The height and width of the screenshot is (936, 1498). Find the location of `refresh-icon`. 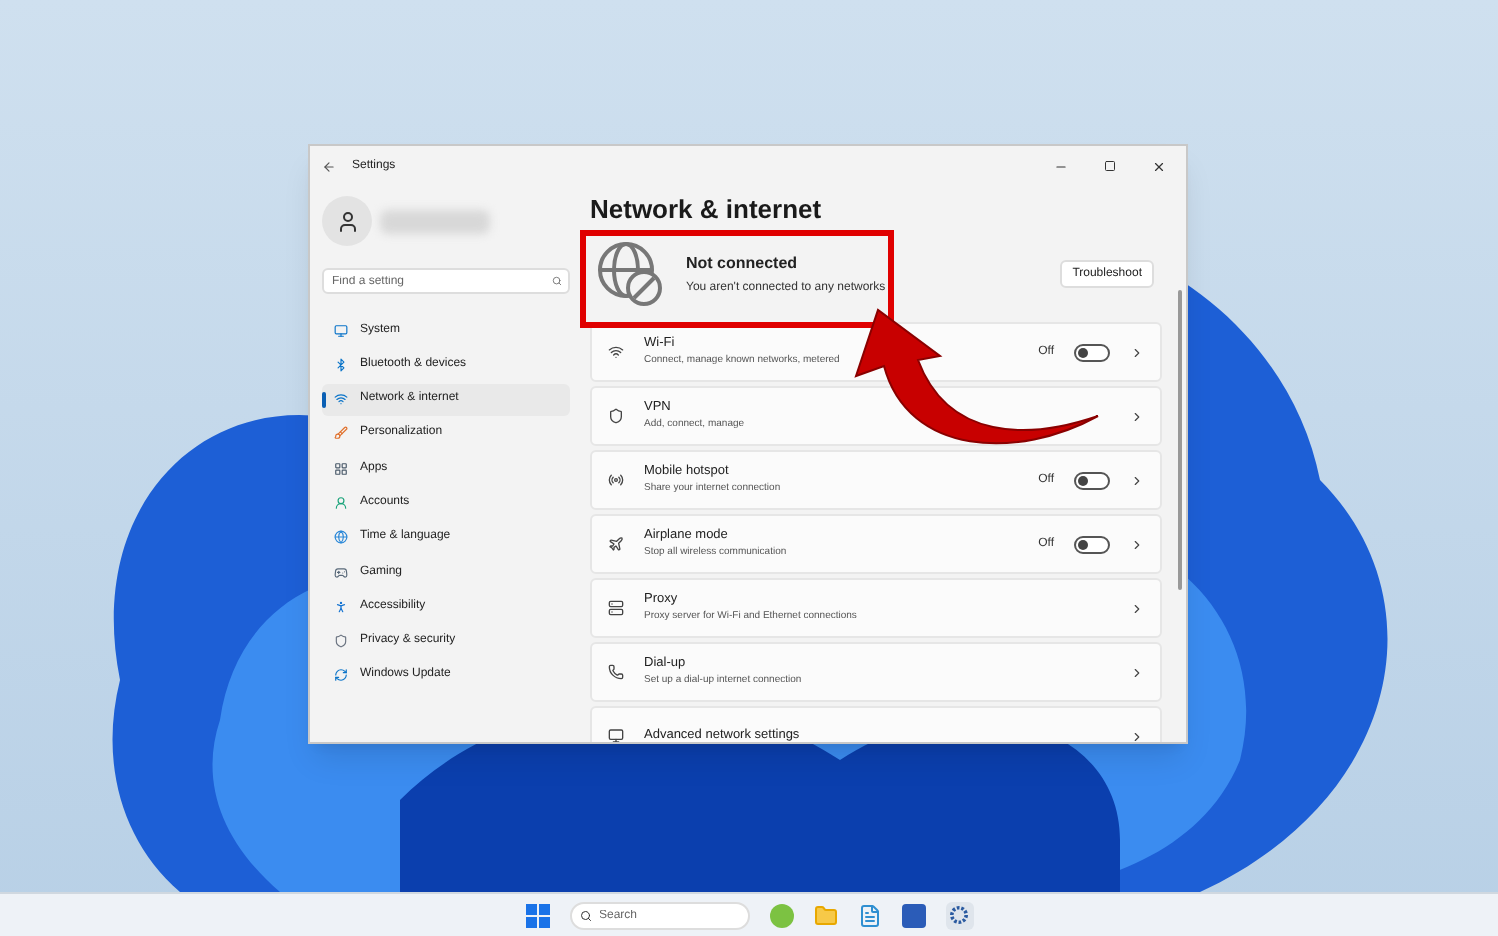

refresh-icon is located at coordinates (341, 675).